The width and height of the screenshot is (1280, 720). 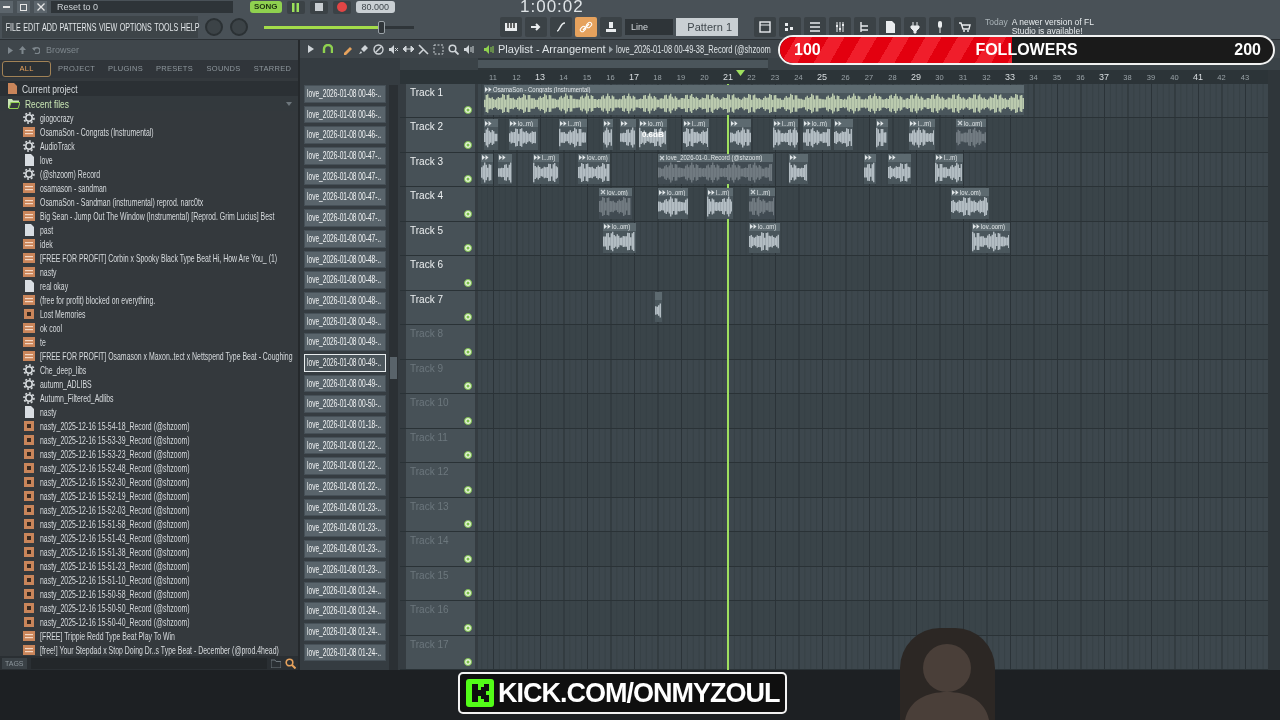 I want to click on browser-item: past, so click(x=149, y=230).